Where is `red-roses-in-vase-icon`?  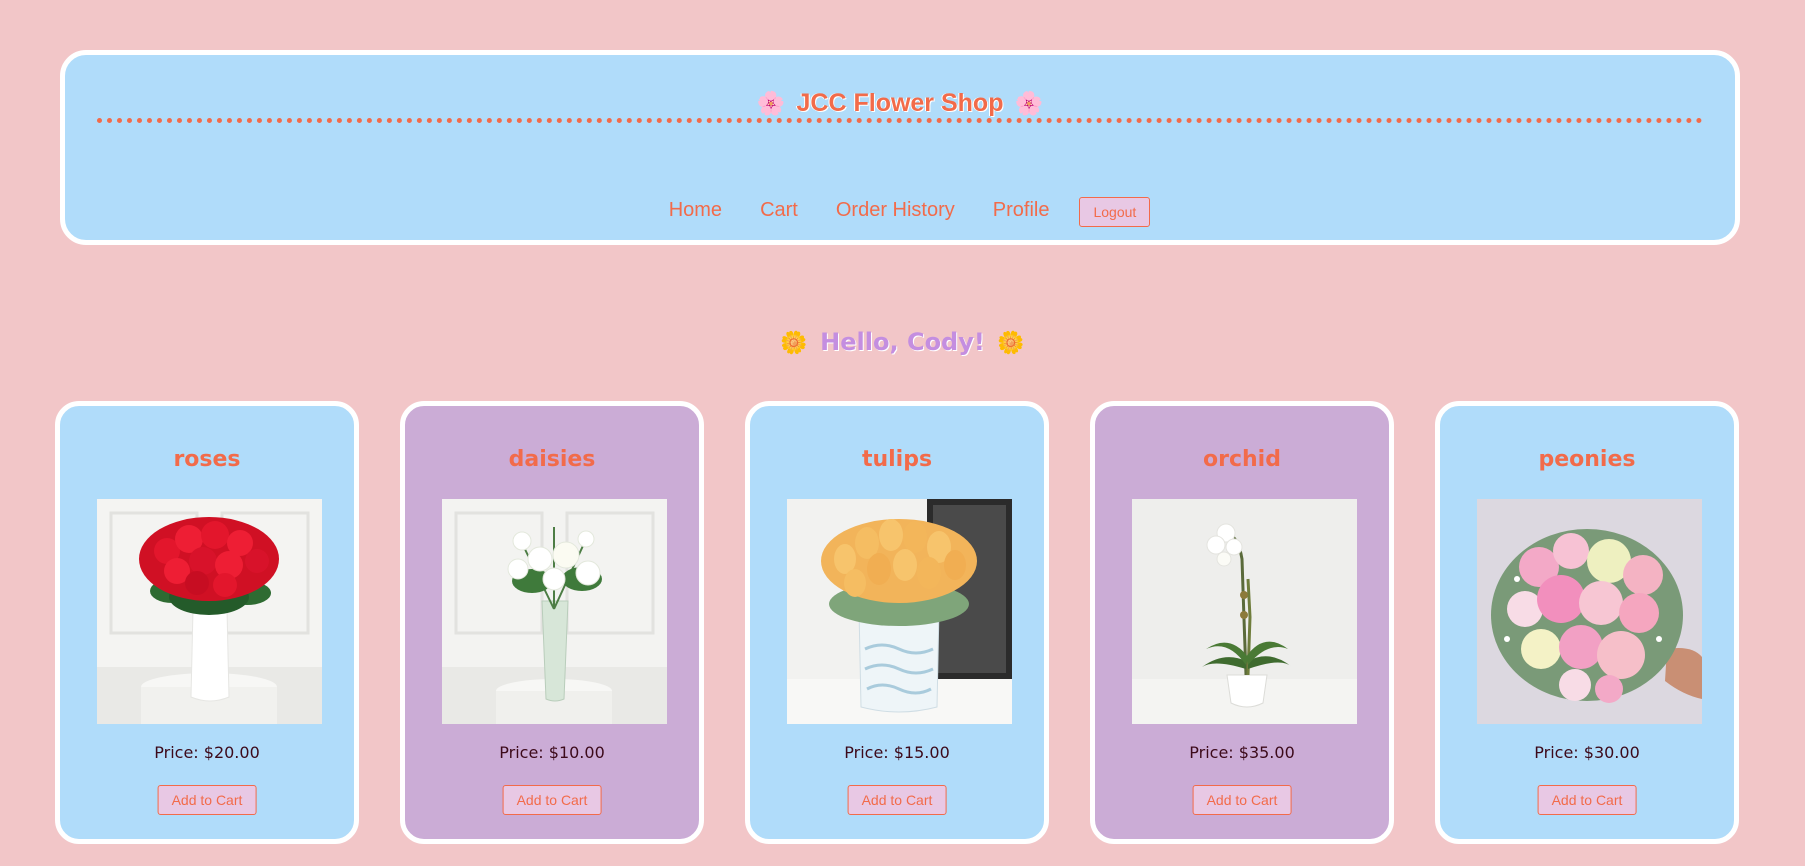 red-roses-in-vase-icon is located at coordinates (209, 611).